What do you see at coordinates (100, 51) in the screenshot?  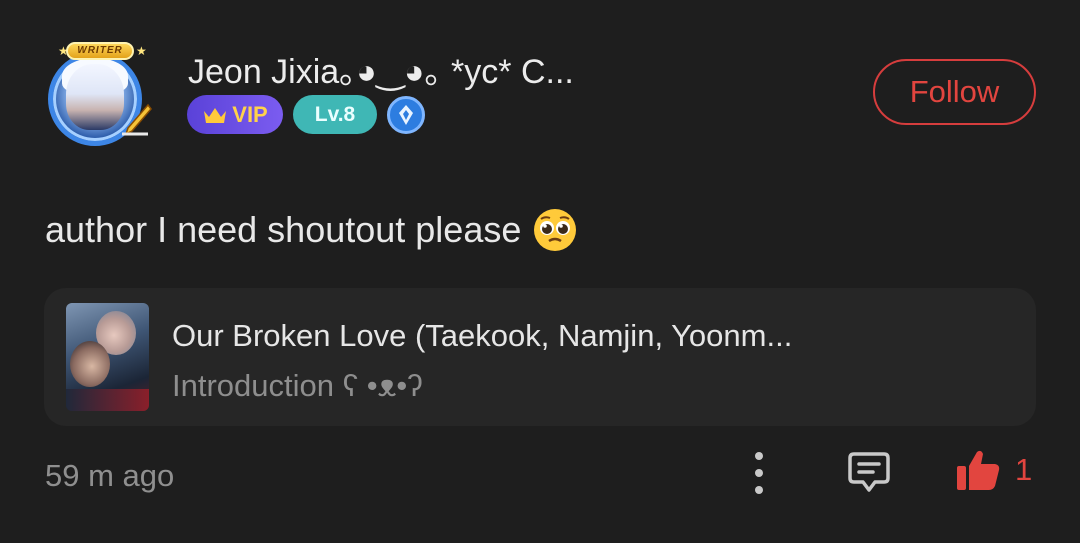 I see `writer-banner: WRITER` at bounding box center [100, 51].